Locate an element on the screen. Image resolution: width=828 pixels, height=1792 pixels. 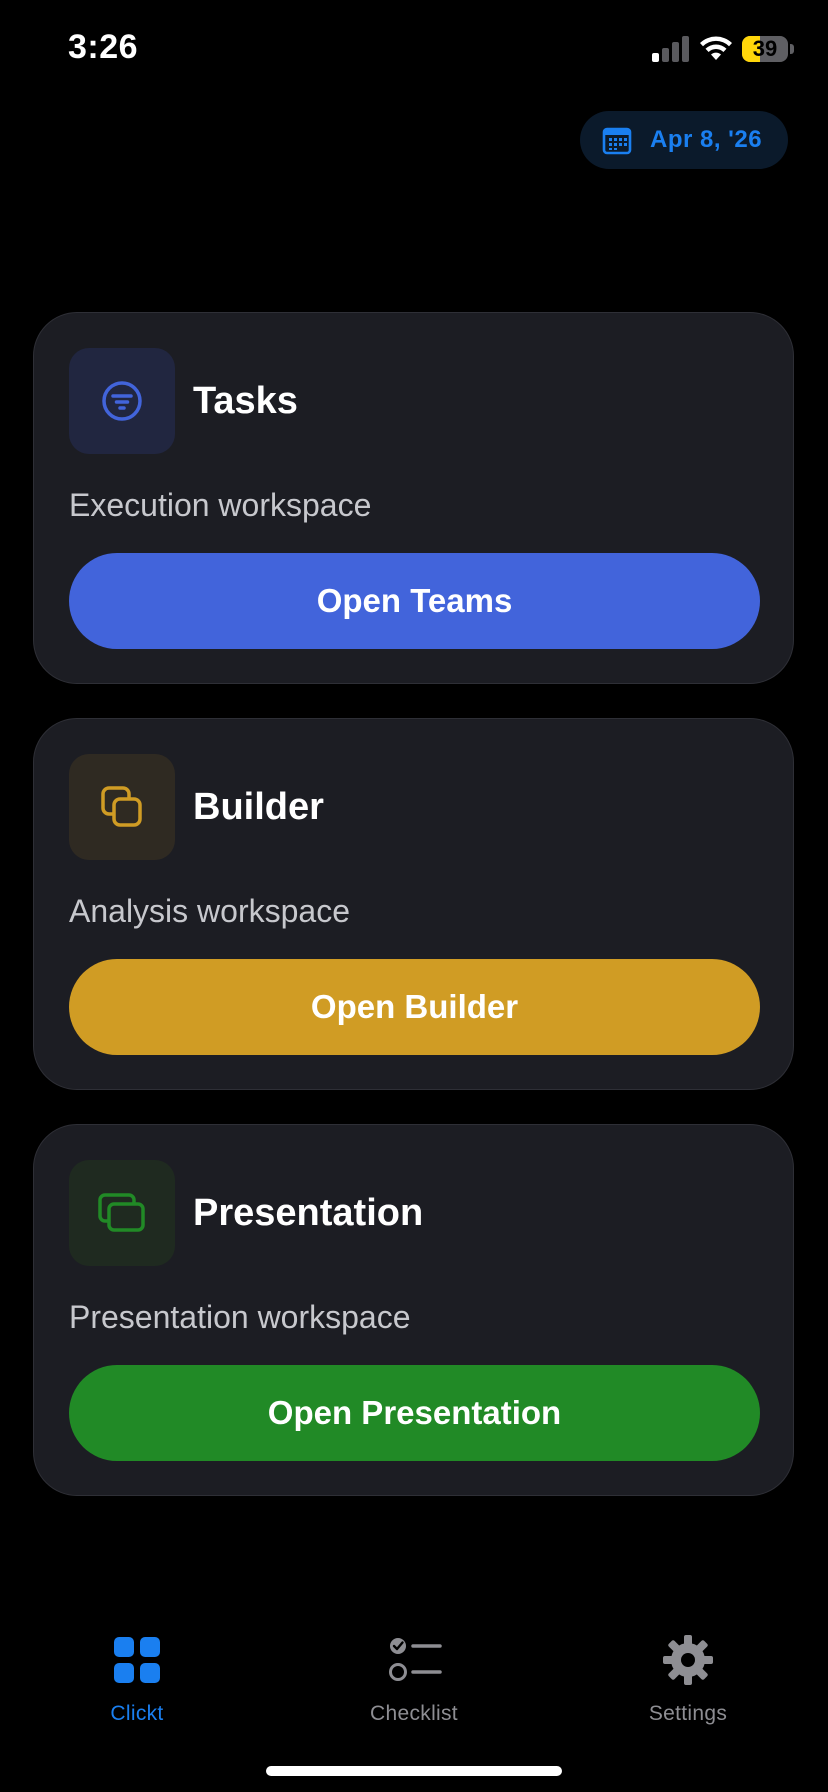
tab-clickt: Clickt is located at coordinates (137, 1689).